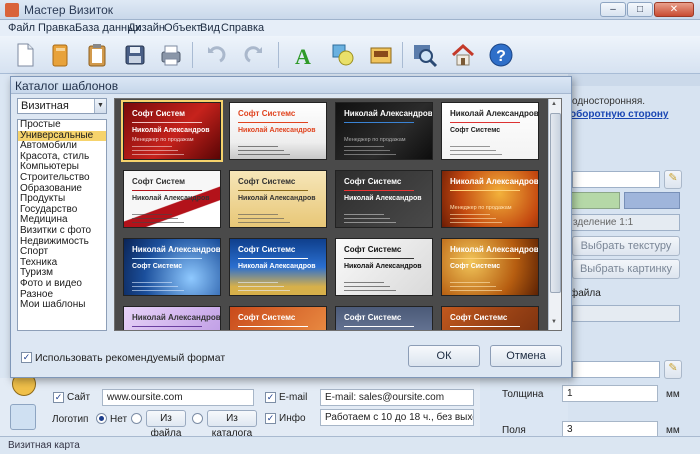  I want to click on site-label: Сайт, so click(79, 397).